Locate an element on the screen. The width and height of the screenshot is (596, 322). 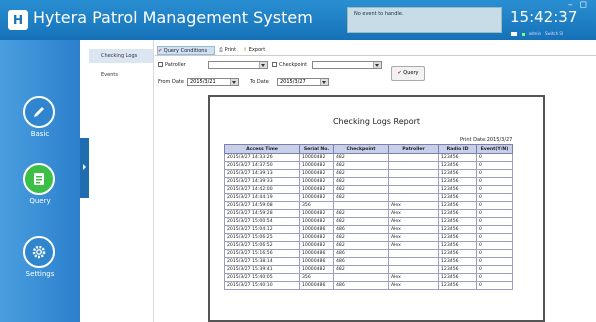
subnav-item-checking-logs: Checking Logs is located at coordinates (121, 56).